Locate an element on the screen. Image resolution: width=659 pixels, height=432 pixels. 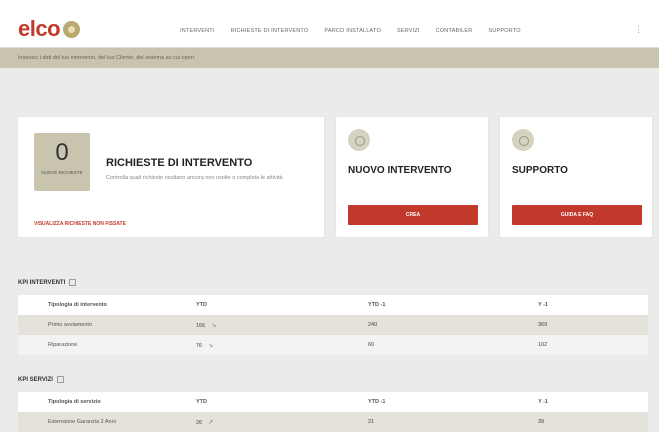
table-header: Tipologia di servizio is located at coordinates (74, 402).